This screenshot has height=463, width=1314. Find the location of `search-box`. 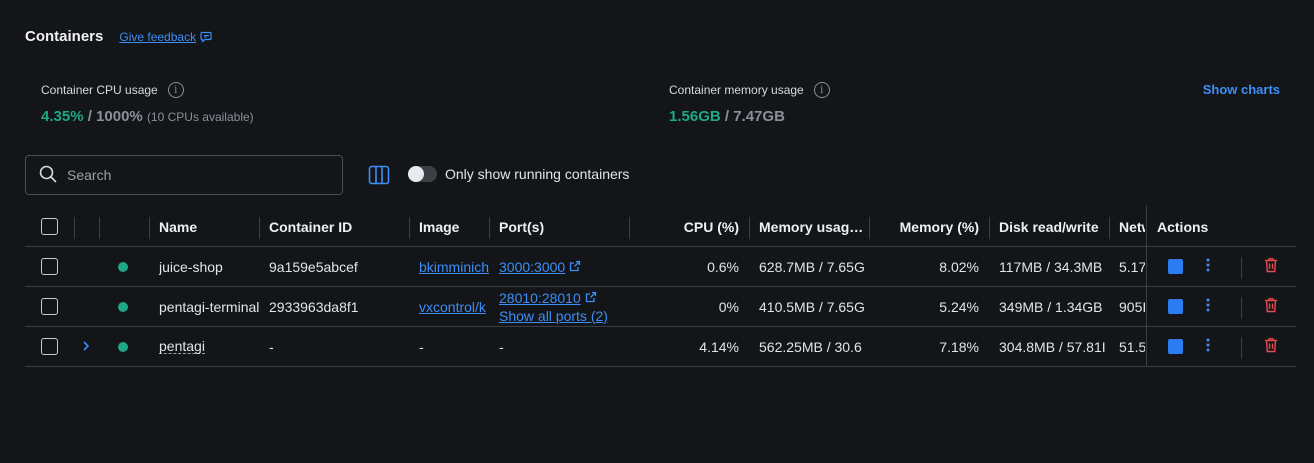

search-box is located at coordinates (184, 175).